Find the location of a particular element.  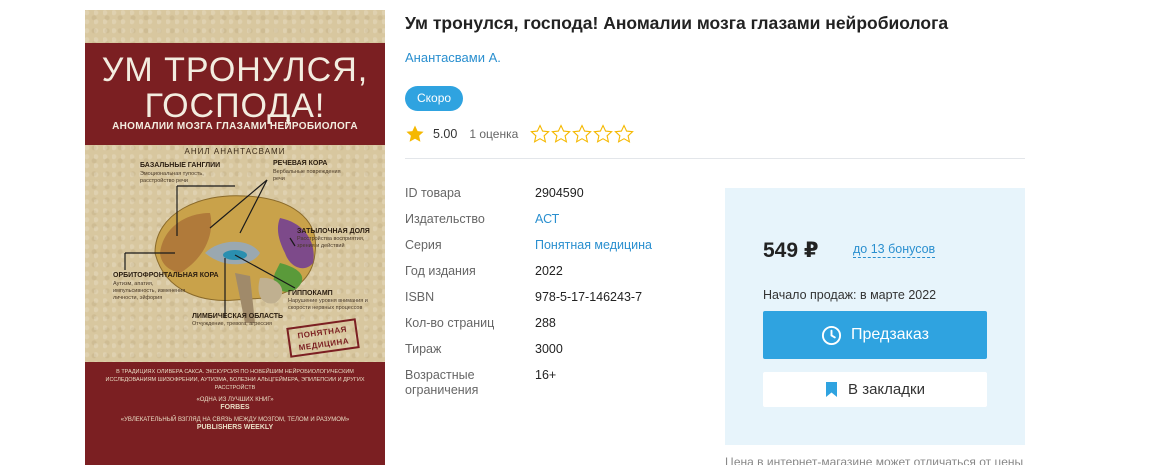

spec-row: Кол-во страниц 288 is located at coordinates (555, 323).